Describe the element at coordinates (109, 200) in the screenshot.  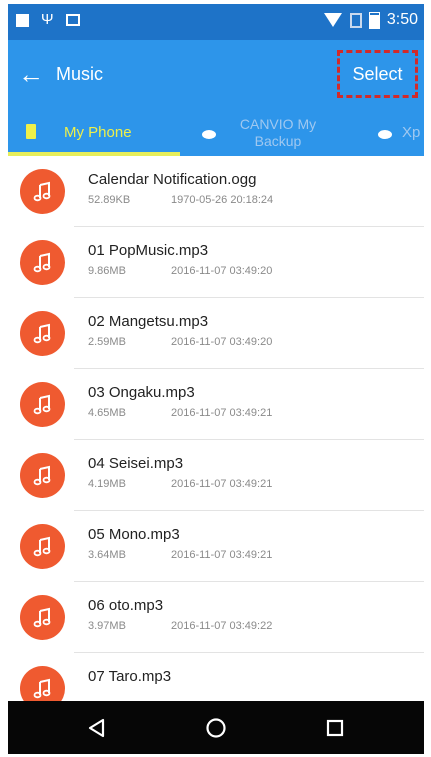
I see `file-size: 52.89KB` at that location.